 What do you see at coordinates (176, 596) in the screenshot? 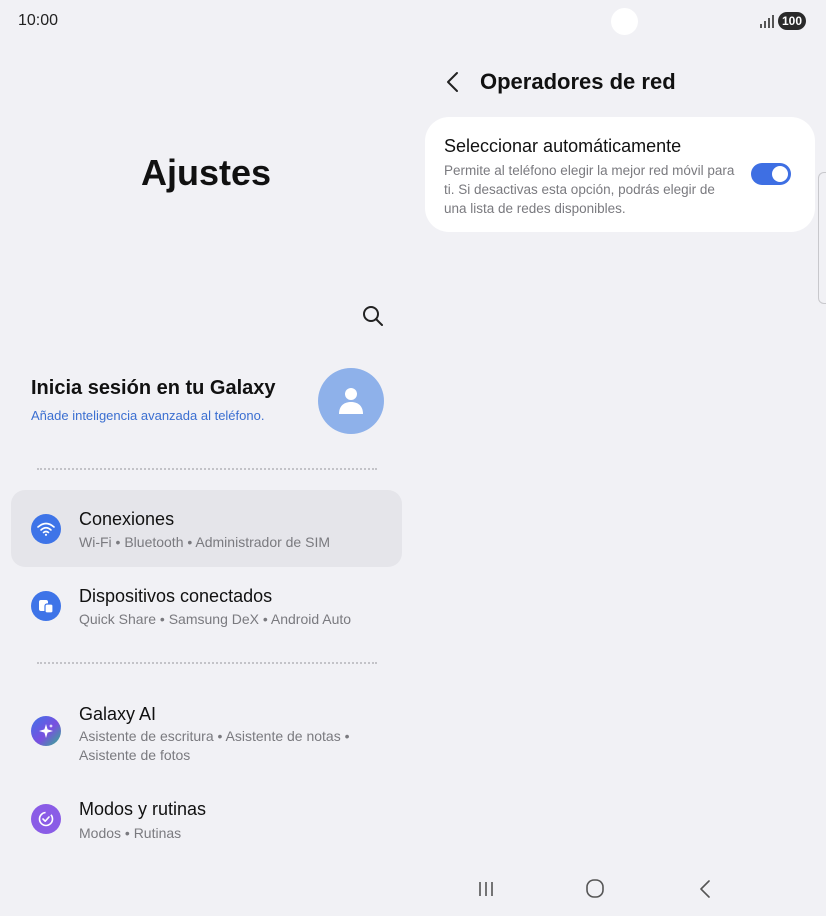
I see `item-title: Dispositivos conectados` at bounding box center [176, 596].